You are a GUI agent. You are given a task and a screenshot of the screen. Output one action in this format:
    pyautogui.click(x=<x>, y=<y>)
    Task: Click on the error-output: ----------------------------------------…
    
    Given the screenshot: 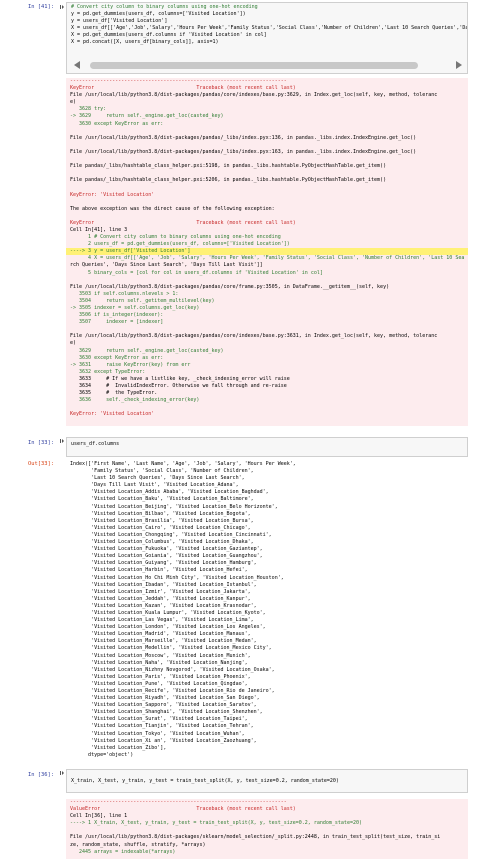 What is the action you would take?
    pyautogui.click(x=267, y=829)
    